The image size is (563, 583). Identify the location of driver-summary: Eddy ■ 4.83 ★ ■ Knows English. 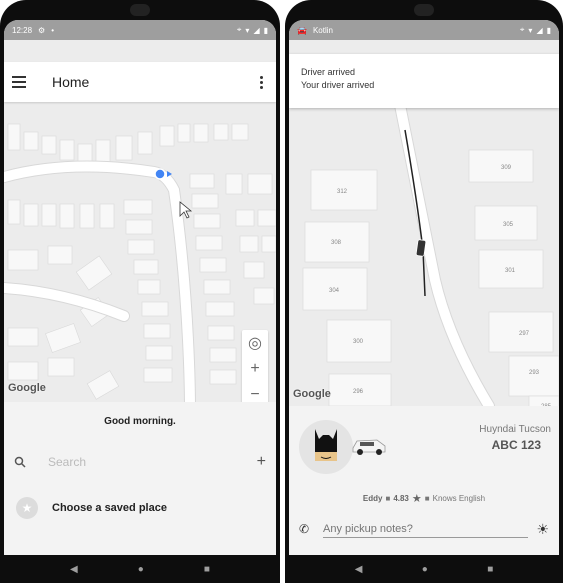
(424, 498).